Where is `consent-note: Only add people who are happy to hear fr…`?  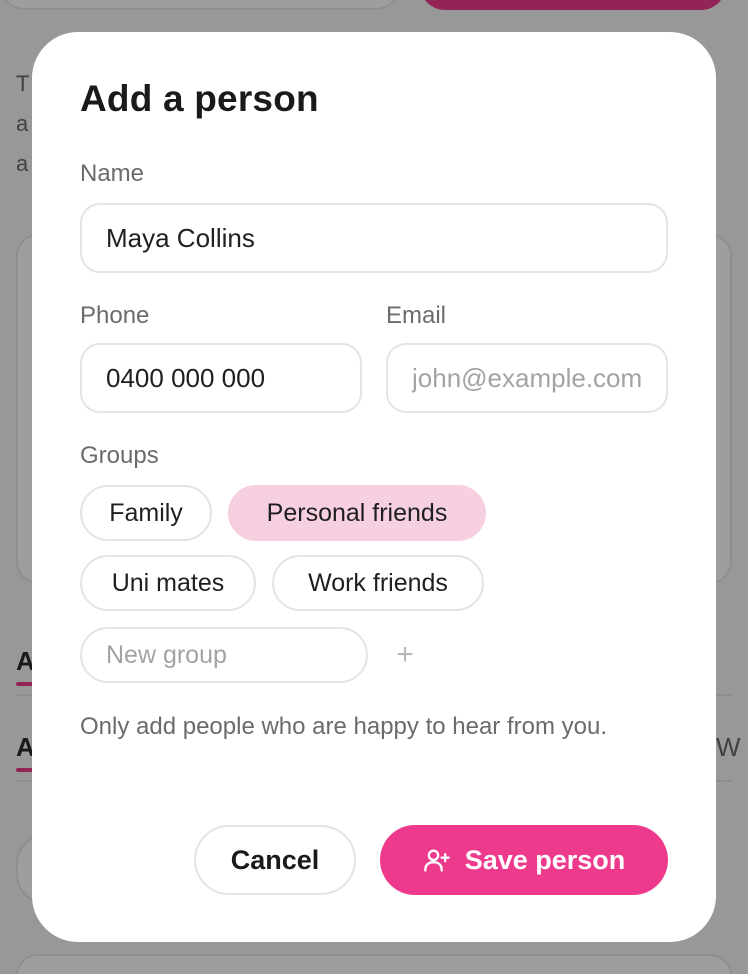
consent-note: Only add people who are happy to hear fr… is located at coordinates (343, 726).